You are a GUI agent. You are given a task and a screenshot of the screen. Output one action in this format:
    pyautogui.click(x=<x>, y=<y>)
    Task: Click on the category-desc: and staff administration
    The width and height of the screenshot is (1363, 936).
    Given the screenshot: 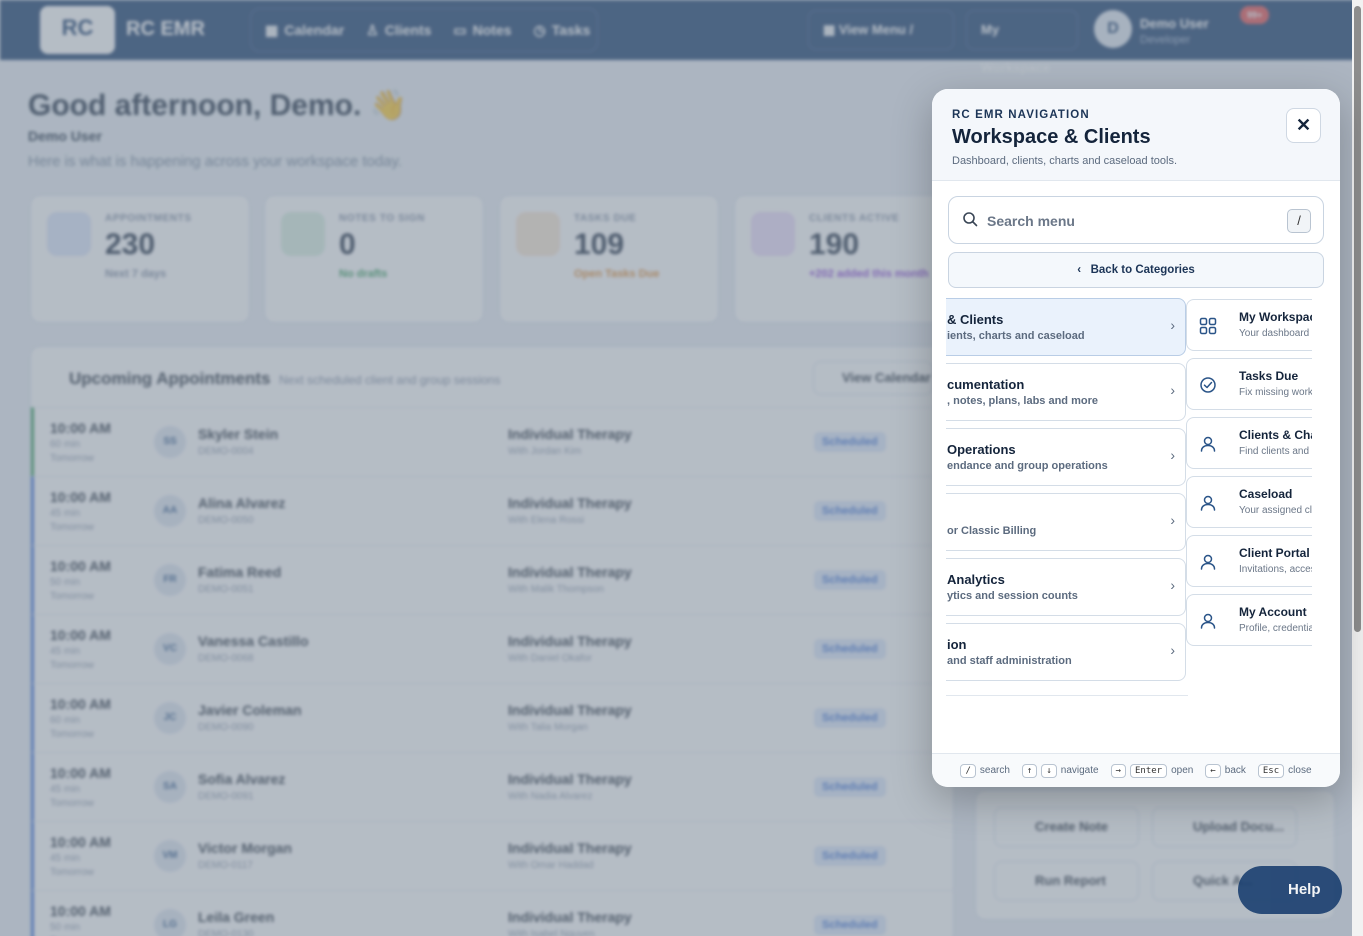 What is the action you would take?
    pyautogui.click(x=1009, y=661)
    